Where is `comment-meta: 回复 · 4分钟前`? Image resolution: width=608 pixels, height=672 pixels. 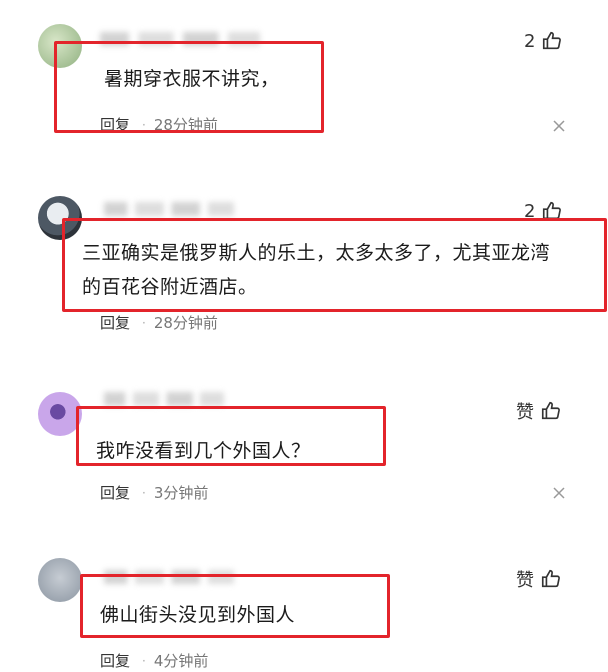 comment-meta: 回复 · 4分钟前 is located at coordinates (154, 660).